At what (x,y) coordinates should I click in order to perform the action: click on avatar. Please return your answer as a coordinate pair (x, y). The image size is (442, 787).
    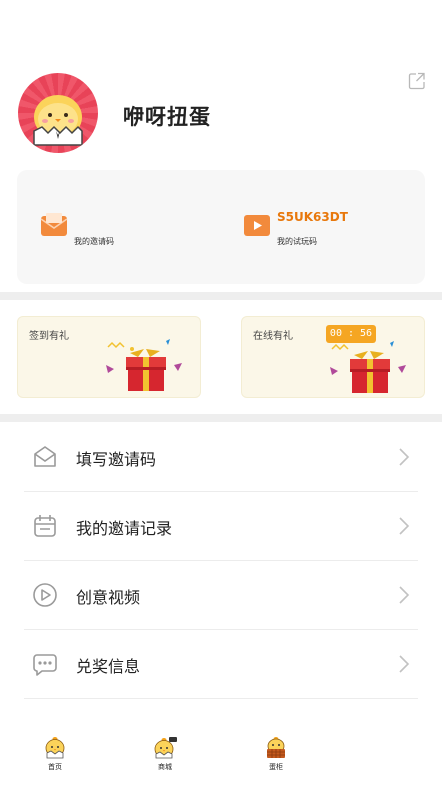
    Looking at the image, I should click on (58, 113).